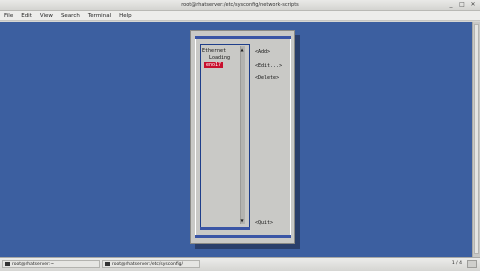 The image size is (480, 271). What do you see at coordinates (242, 220) in the screenshot?
I see `scroll-down-icon: ▼` at bounding box center [242, 220].